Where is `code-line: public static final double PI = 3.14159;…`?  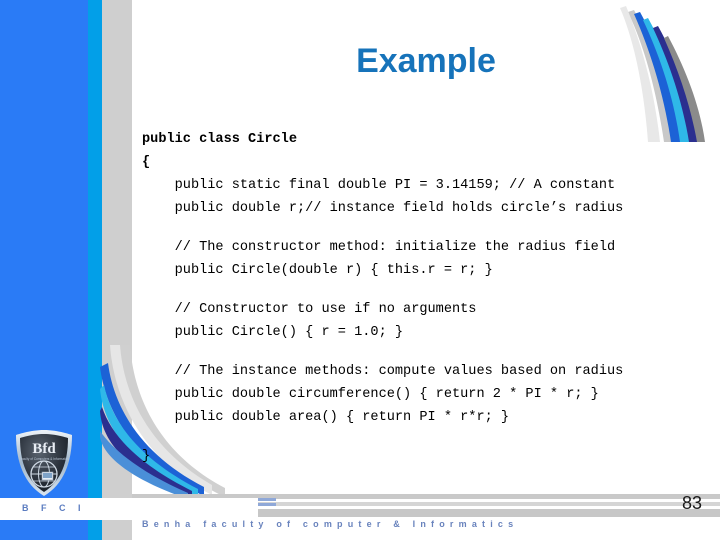
code-line: public static final double PI = 3.14159;… is located at coordinates (379, 185).